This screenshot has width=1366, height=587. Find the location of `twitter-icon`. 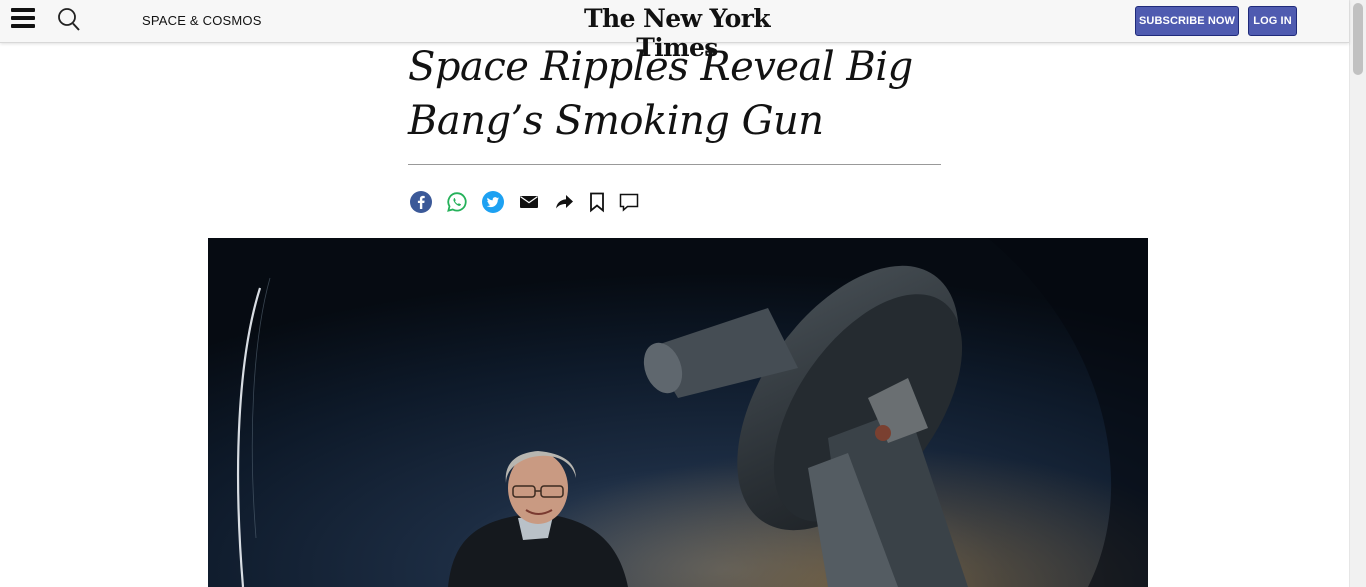

twitter-icon is located at coordinates (493, 202).